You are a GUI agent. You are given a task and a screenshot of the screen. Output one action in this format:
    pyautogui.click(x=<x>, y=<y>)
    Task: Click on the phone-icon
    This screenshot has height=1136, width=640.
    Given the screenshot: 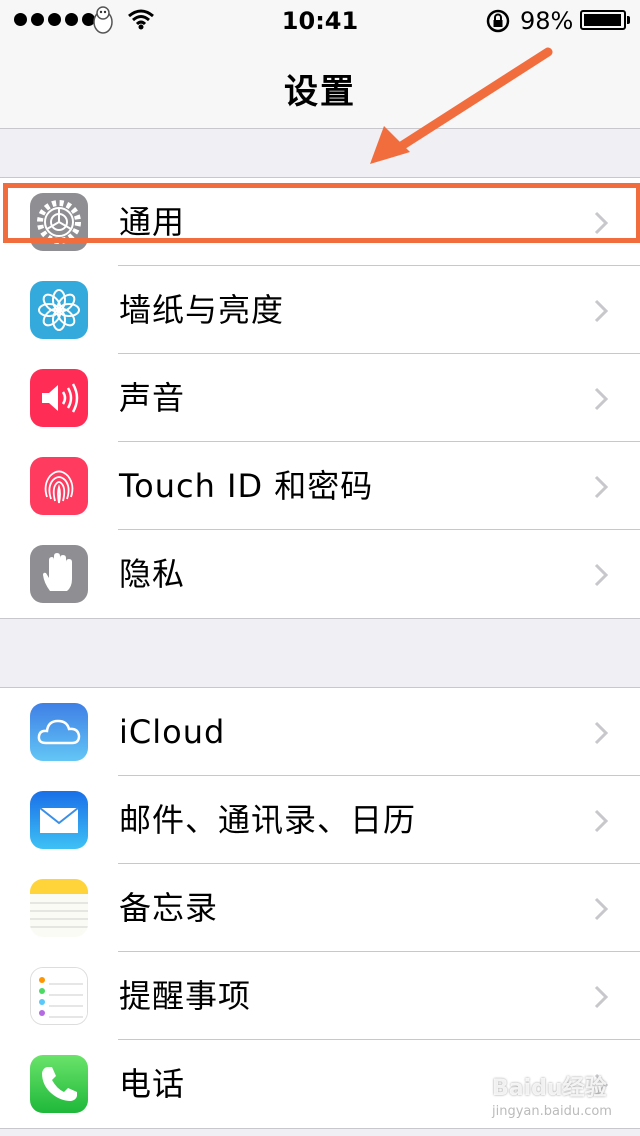 What is the action you would take?
    pyautogui.click(x=59, y=1084)
    